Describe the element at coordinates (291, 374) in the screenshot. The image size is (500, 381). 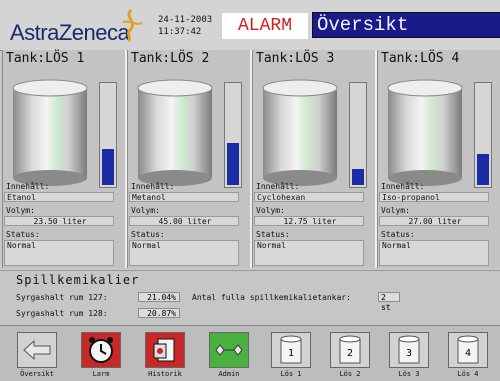
I see `toolbar-label: Lös 1` at that location.